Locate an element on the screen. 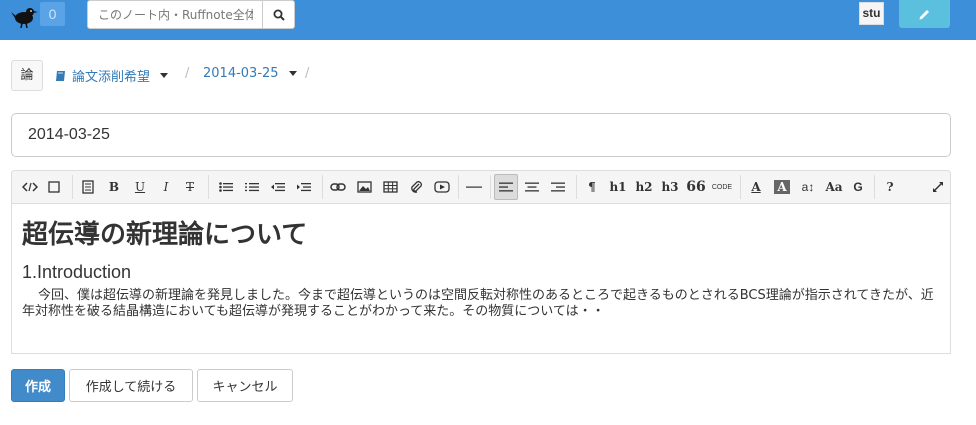 This screenshot has height=425, width=976. blockquote-button: 66 is located at coordinates (696, 187).